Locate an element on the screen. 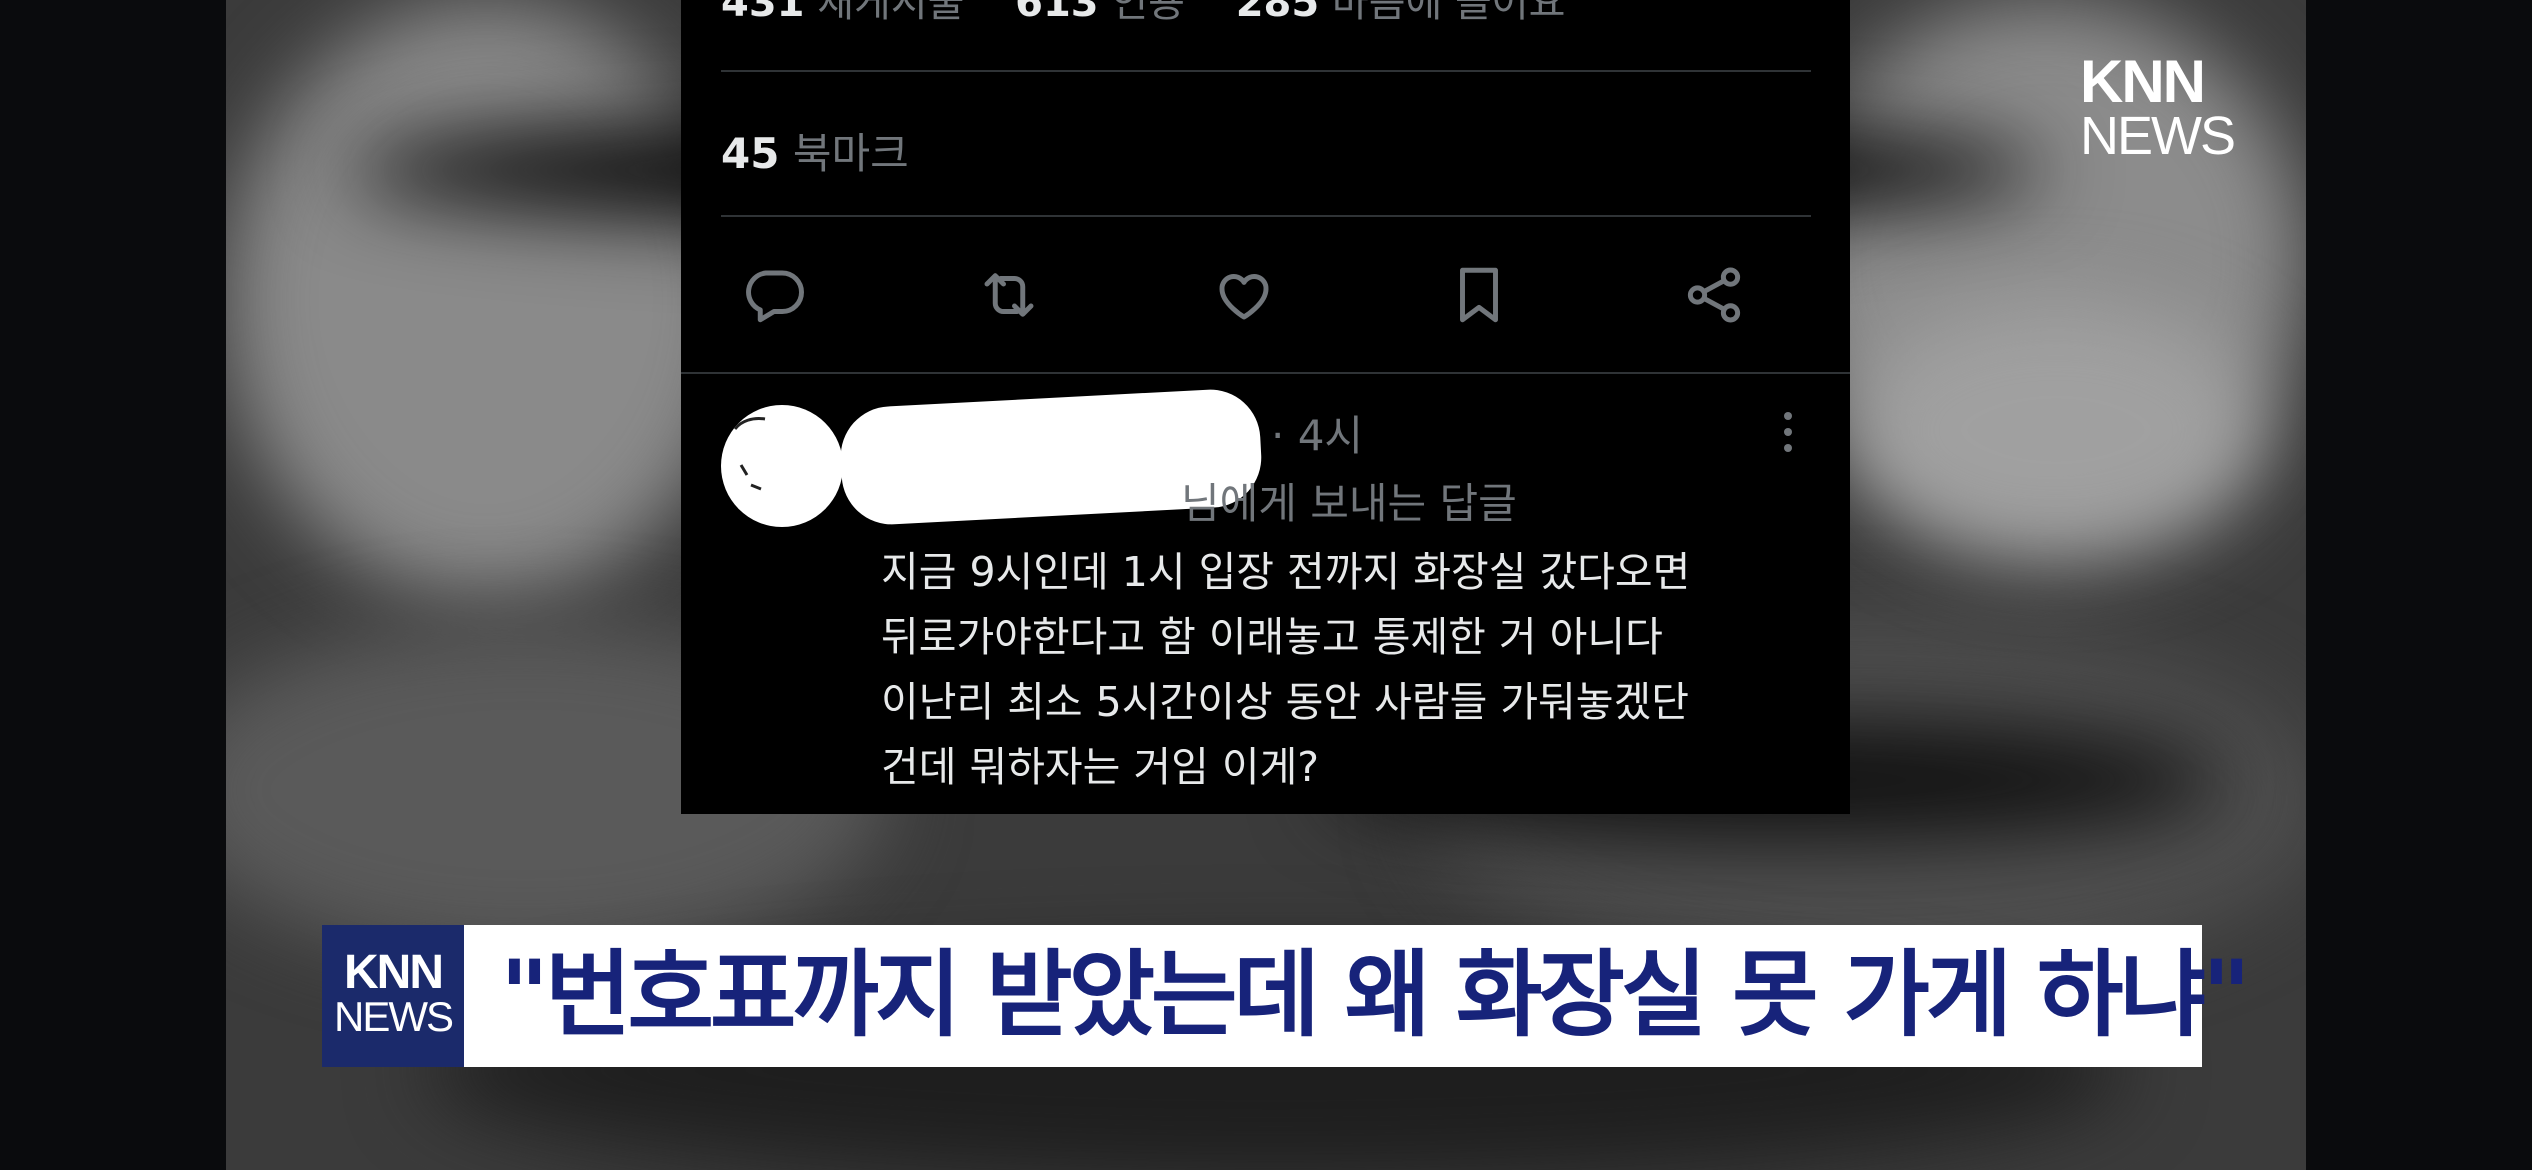  reply-to-label: 님에게 보내는 답글 is located at coordinates (1349, 503).